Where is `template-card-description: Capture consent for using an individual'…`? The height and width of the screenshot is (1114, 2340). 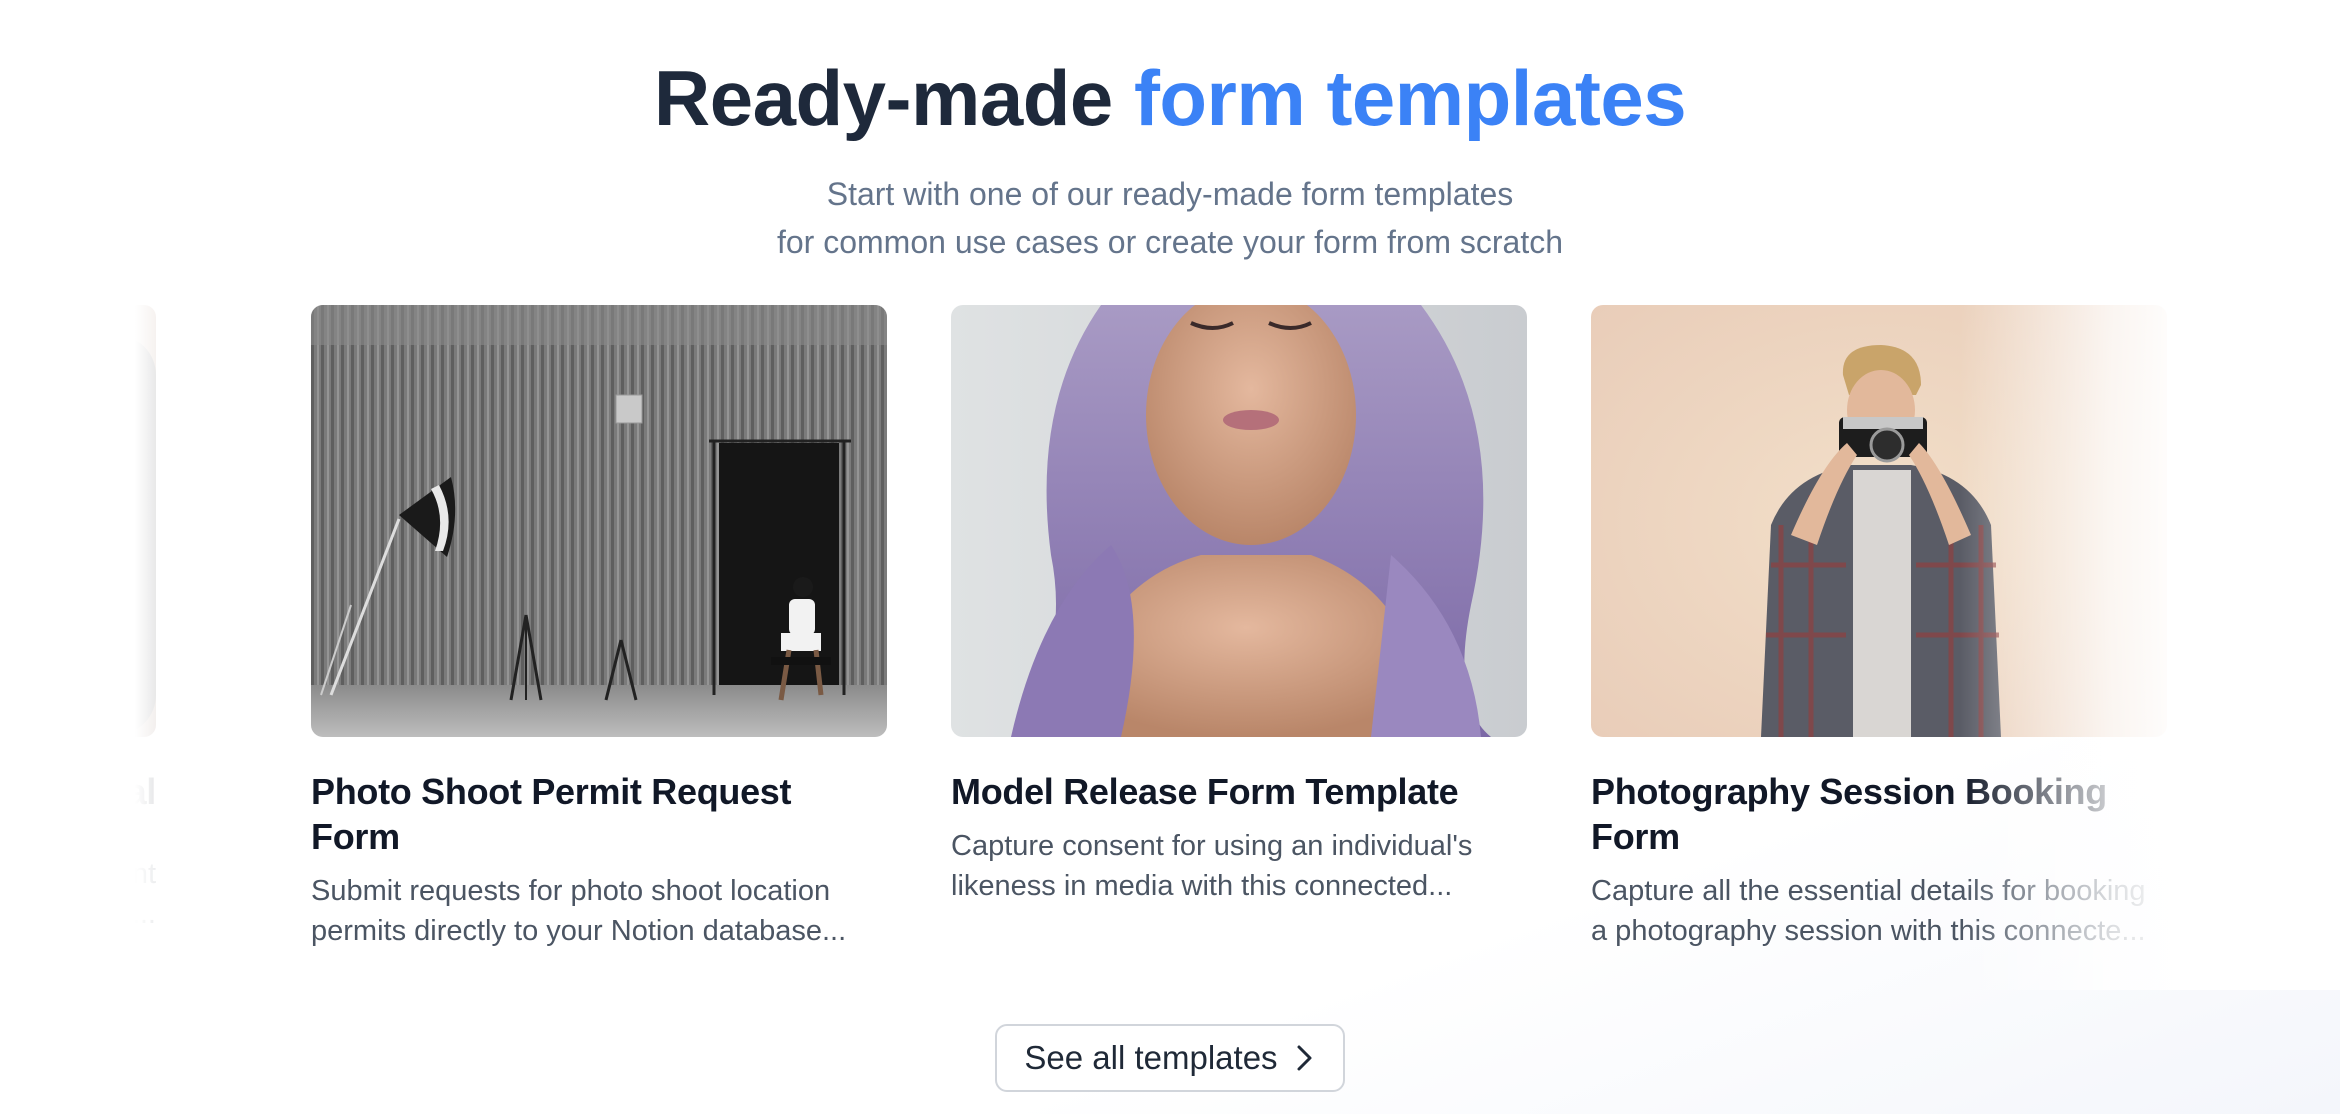
template-card-description: Capture consent for using an individual'… is located at coordinates (1212, 866).